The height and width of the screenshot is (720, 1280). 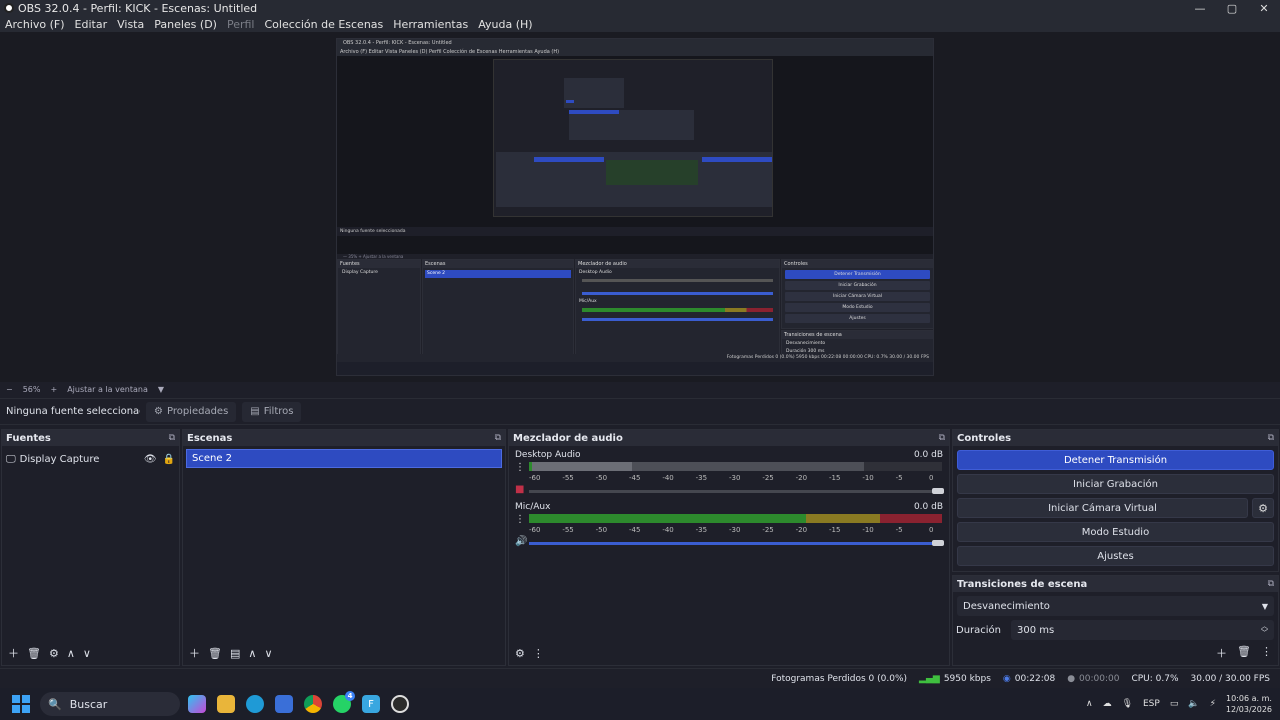 I want to click on scene-filters-icon: ▤, so click(x=235, y=653).